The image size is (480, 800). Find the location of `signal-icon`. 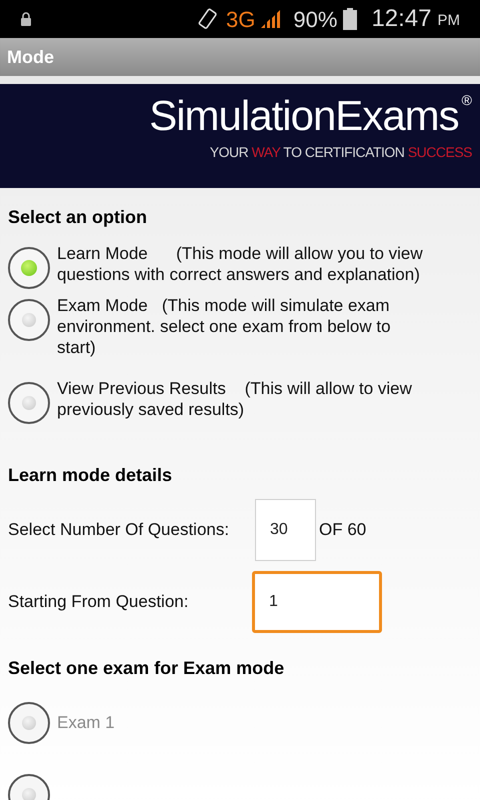

signal-icon is located at coordinates (271, 19).